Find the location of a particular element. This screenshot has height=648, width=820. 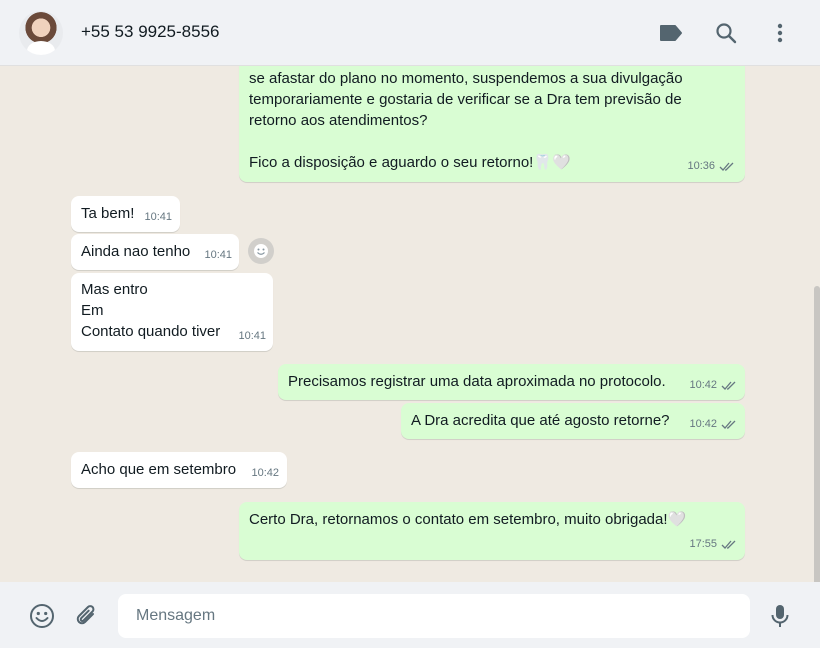

attach-icon is located at coordinates (87, 616).